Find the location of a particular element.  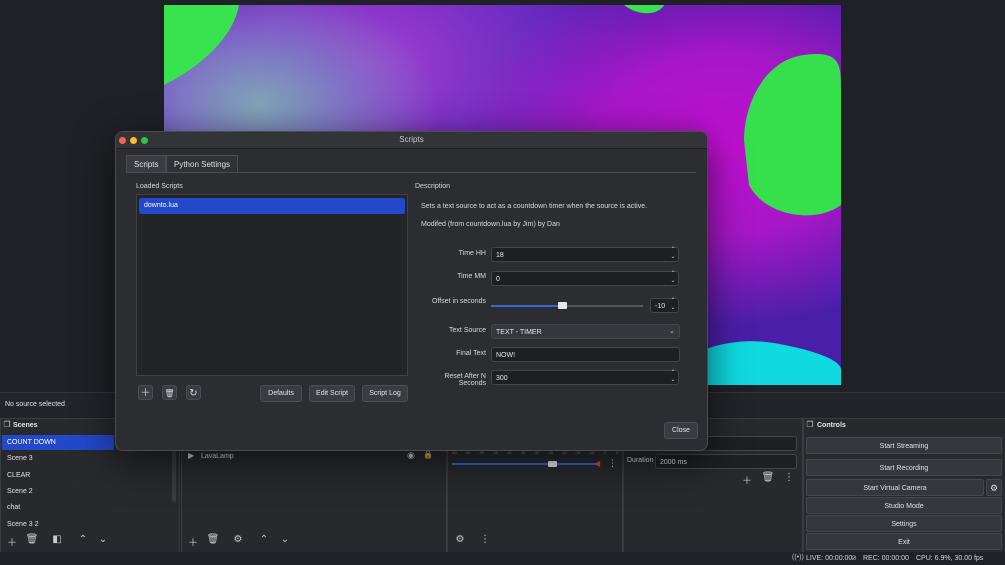

exit-button: Exit is located at coordinates (904, 541).